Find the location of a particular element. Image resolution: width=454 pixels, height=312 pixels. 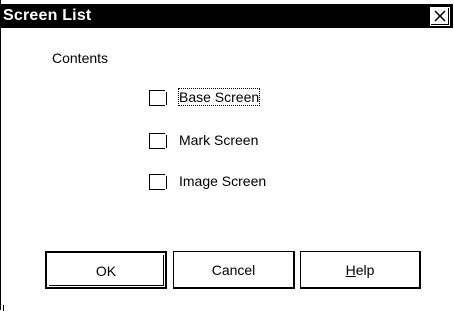

close-icon is located at coordinates (440, 16).